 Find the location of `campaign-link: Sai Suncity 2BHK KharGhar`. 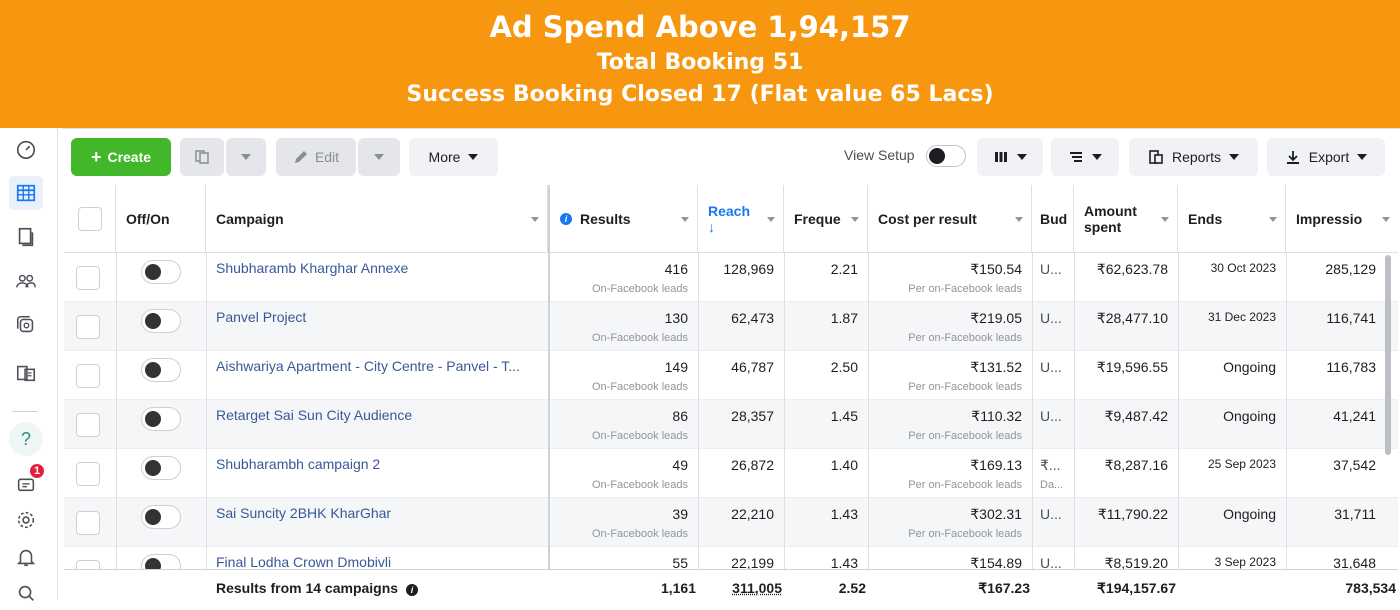

campaign-link: Sai Suncity 2BHK KharGhar is located at coordinates (378, 513).